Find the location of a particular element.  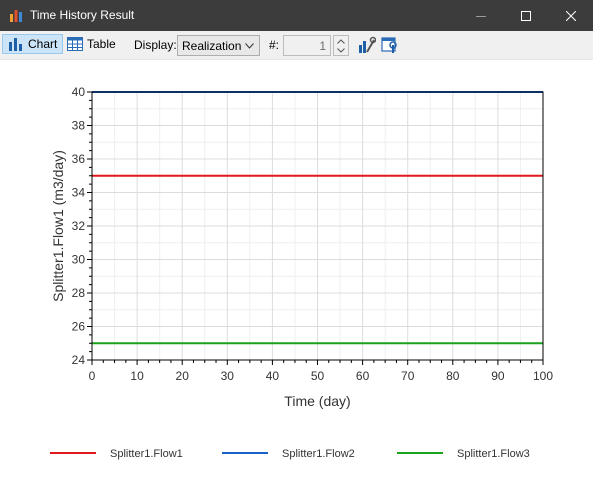

maximize-button is located at coordinates (525, 15).